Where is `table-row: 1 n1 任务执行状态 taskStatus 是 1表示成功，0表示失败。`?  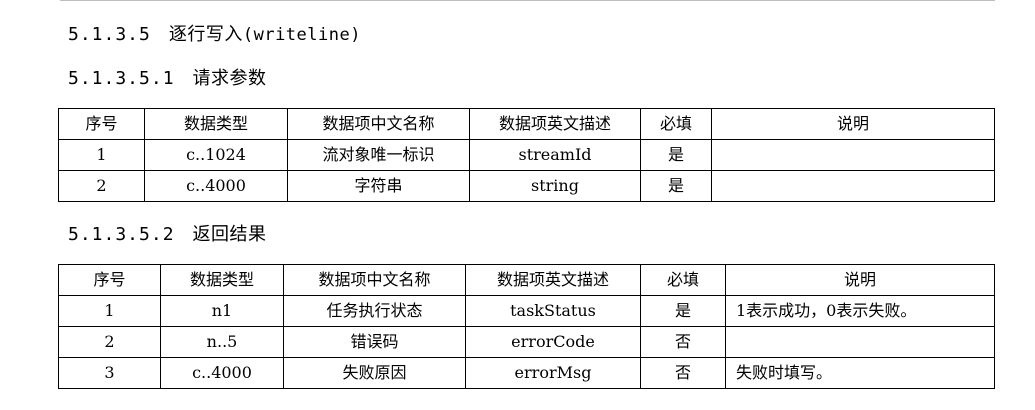 table-row: 1 n1 任务执行状态 taskStatus 是 1表示成功，0表示失败。 is located at coordinates (526, 311).